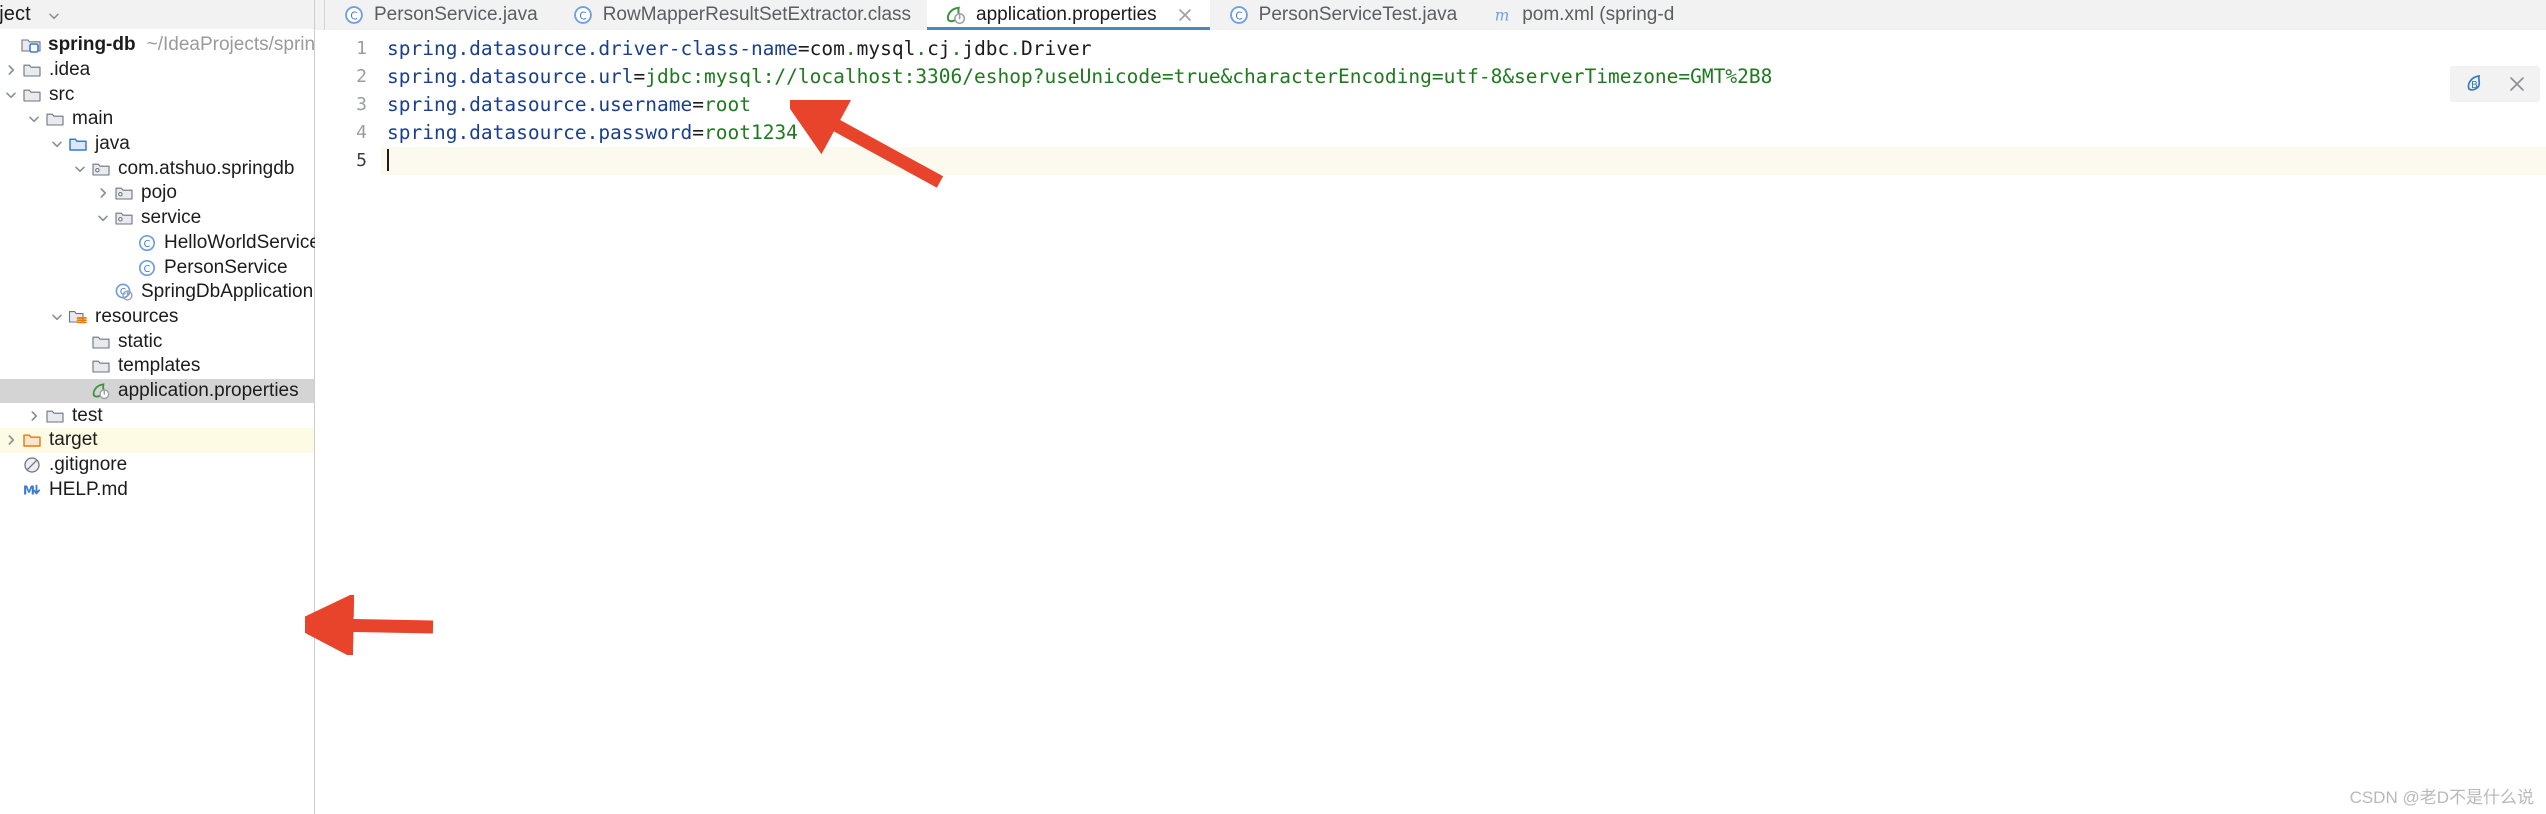  What do you see at coordinates (32, 440) in the screenshot?
I see `excluded-folder-icon` at bounding box center [32, 440].